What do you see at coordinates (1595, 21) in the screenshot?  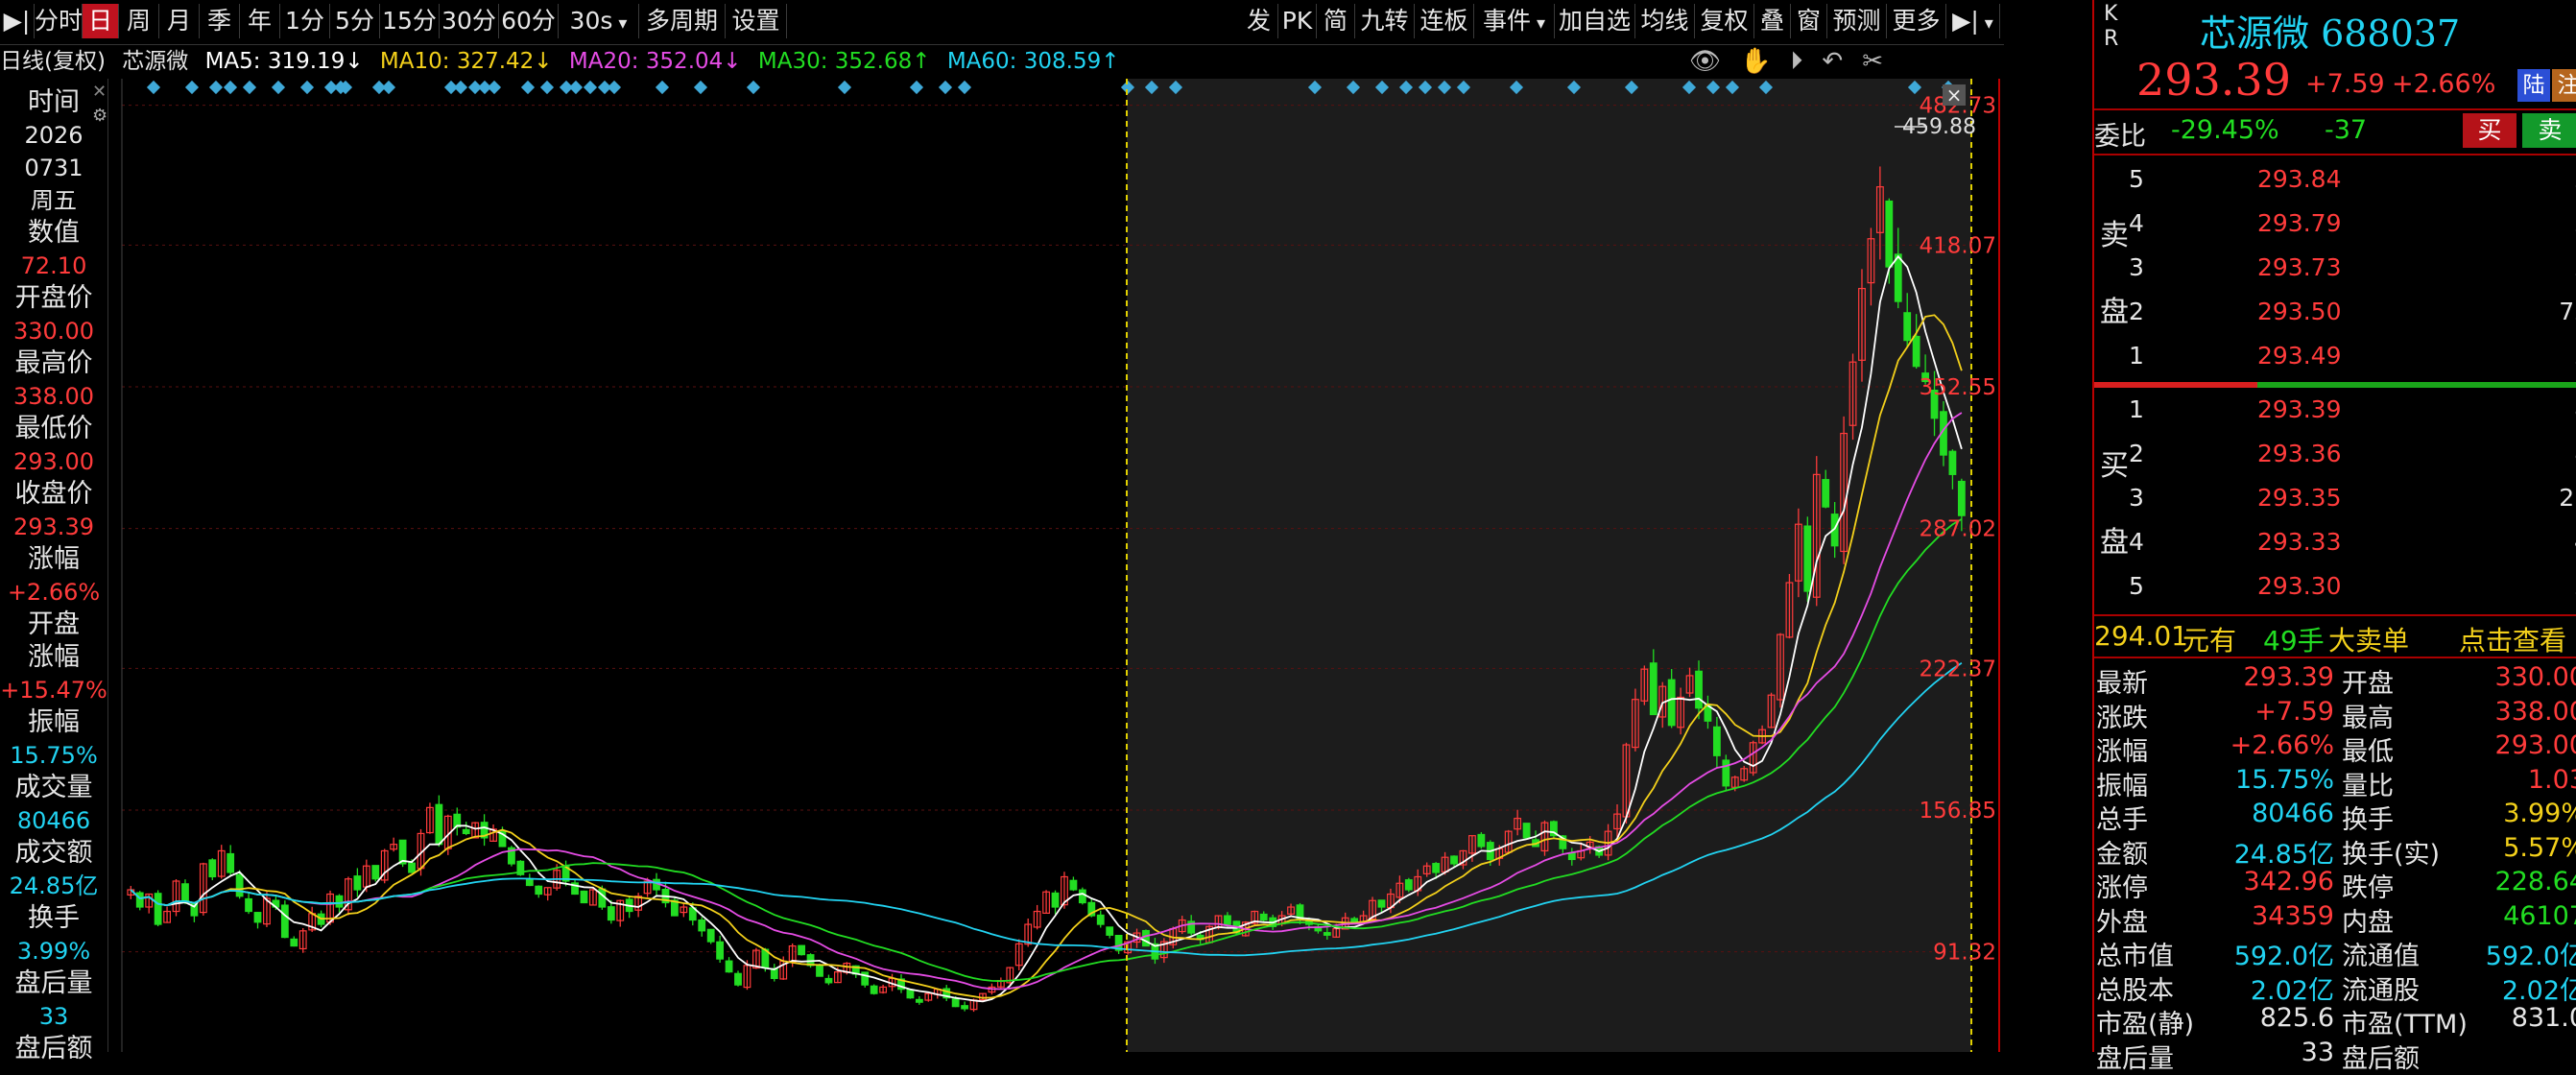 I see `tool-add-watchlist: 加自选` at bounding box center [1595, 21].